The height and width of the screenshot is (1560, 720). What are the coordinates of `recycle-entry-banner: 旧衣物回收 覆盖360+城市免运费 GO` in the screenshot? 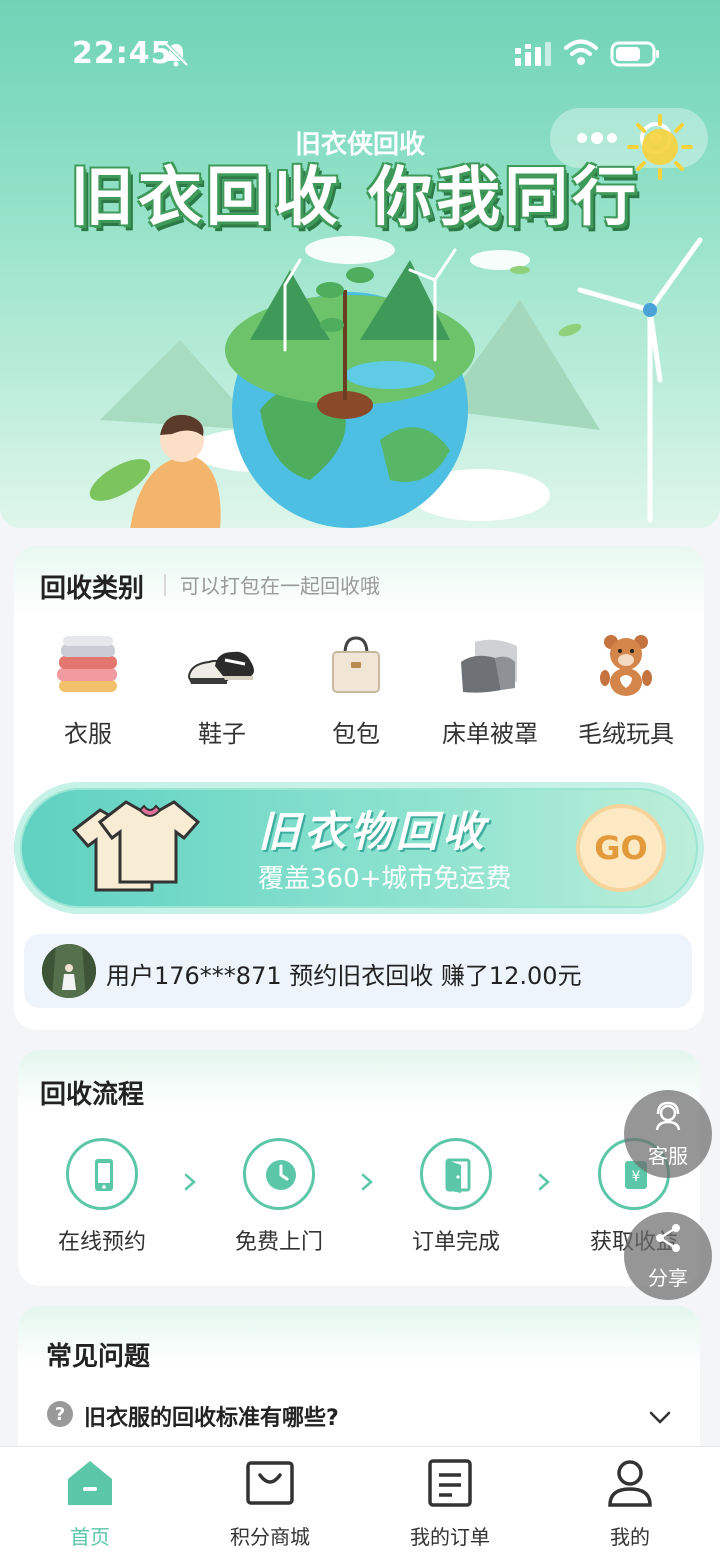 It's located at (359, 848).